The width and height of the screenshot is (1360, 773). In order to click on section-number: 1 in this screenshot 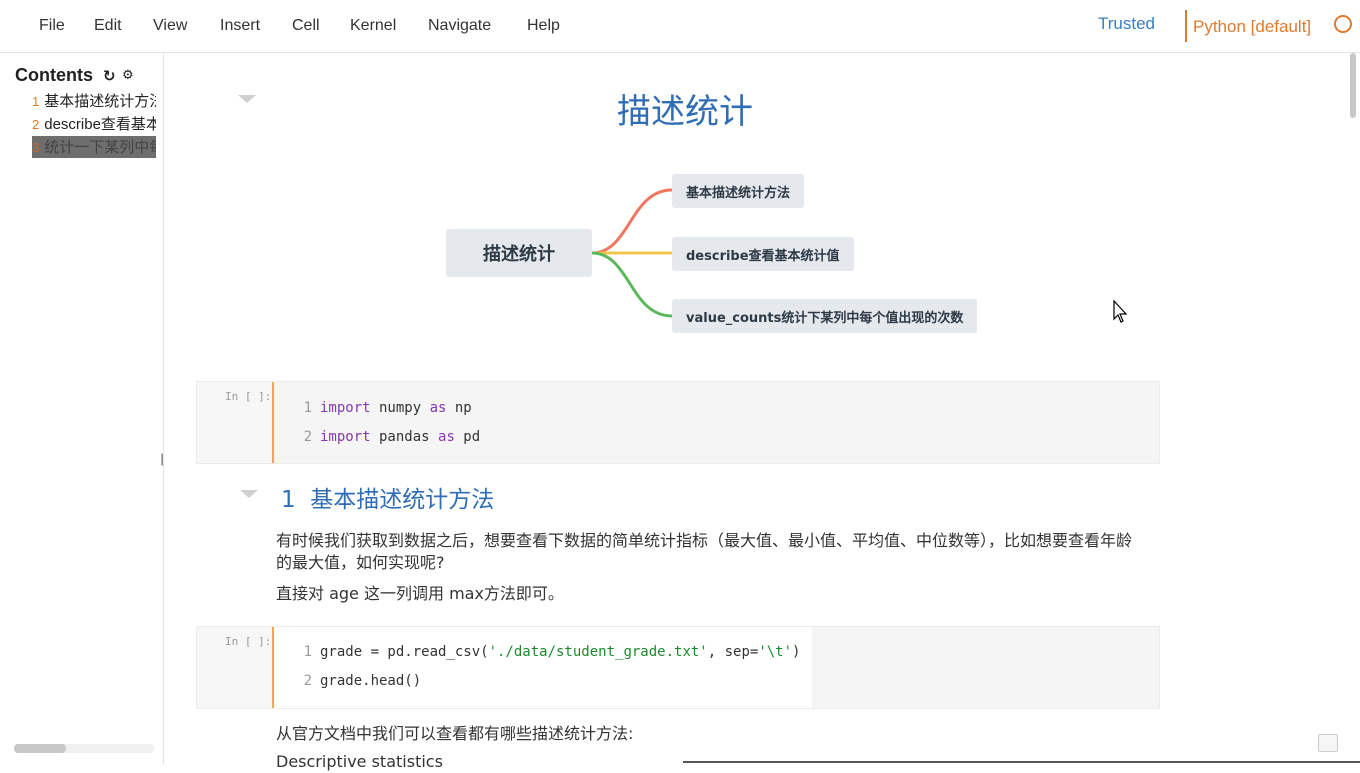, I will do `click(288, 500)`.